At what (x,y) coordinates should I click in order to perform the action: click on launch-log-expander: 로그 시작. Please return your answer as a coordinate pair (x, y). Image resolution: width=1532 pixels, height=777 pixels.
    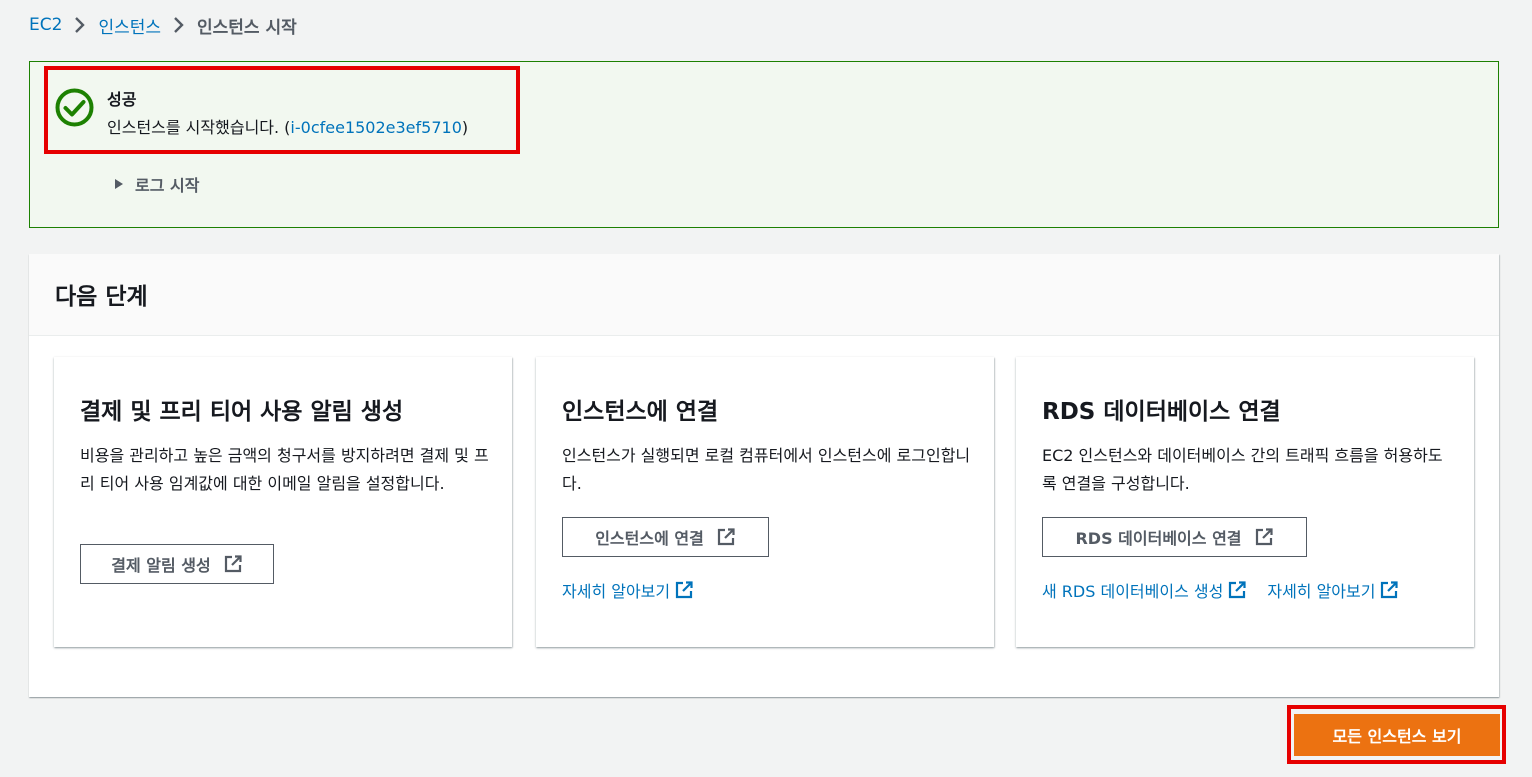
    Looking at the image, I should click on (156, 184).